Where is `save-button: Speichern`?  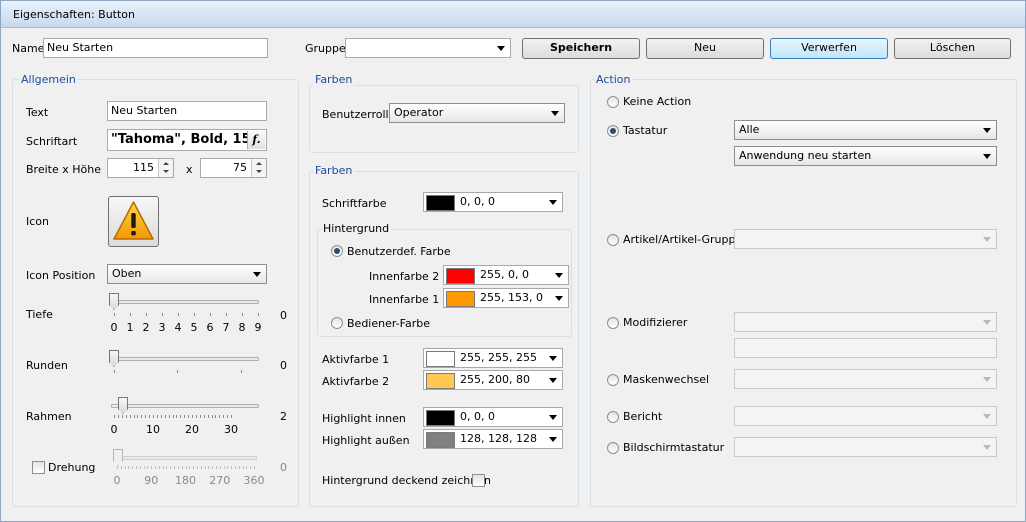
save-button: Speichern is located at coordinates (581, 48).